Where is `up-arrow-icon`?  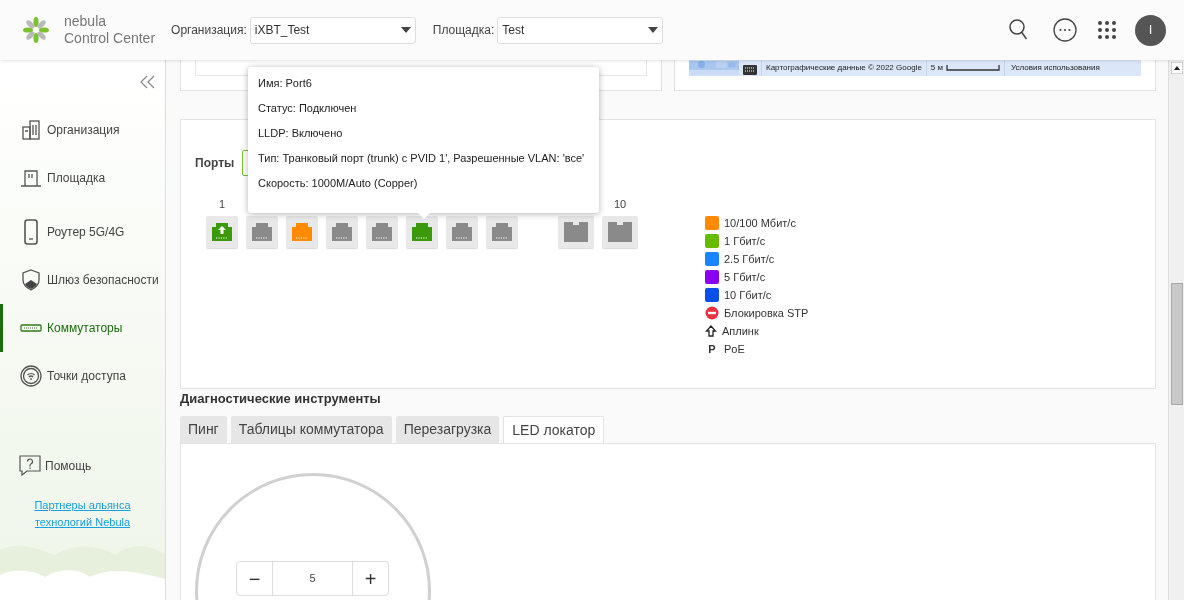
up-arrow-icon is located at coordinates (711, 331).